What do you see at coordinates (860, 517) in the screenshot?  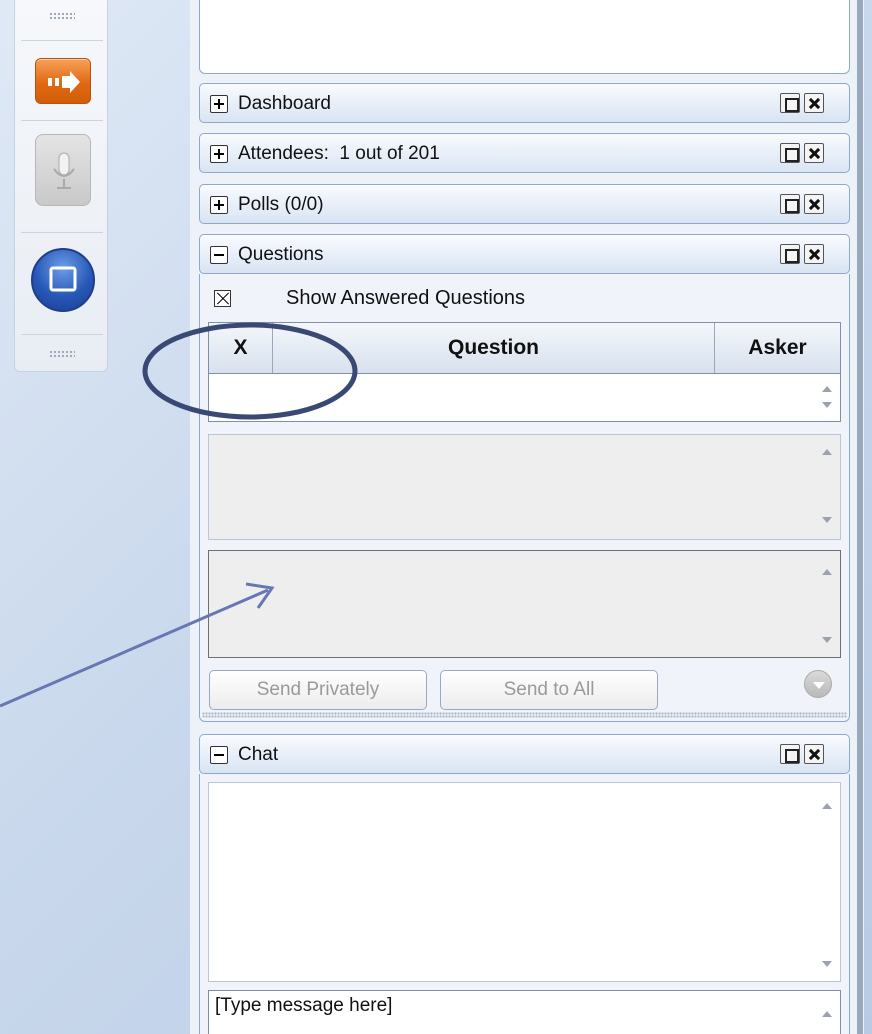 I see `panel-scroll-edge` at bounding box center [860, 517].